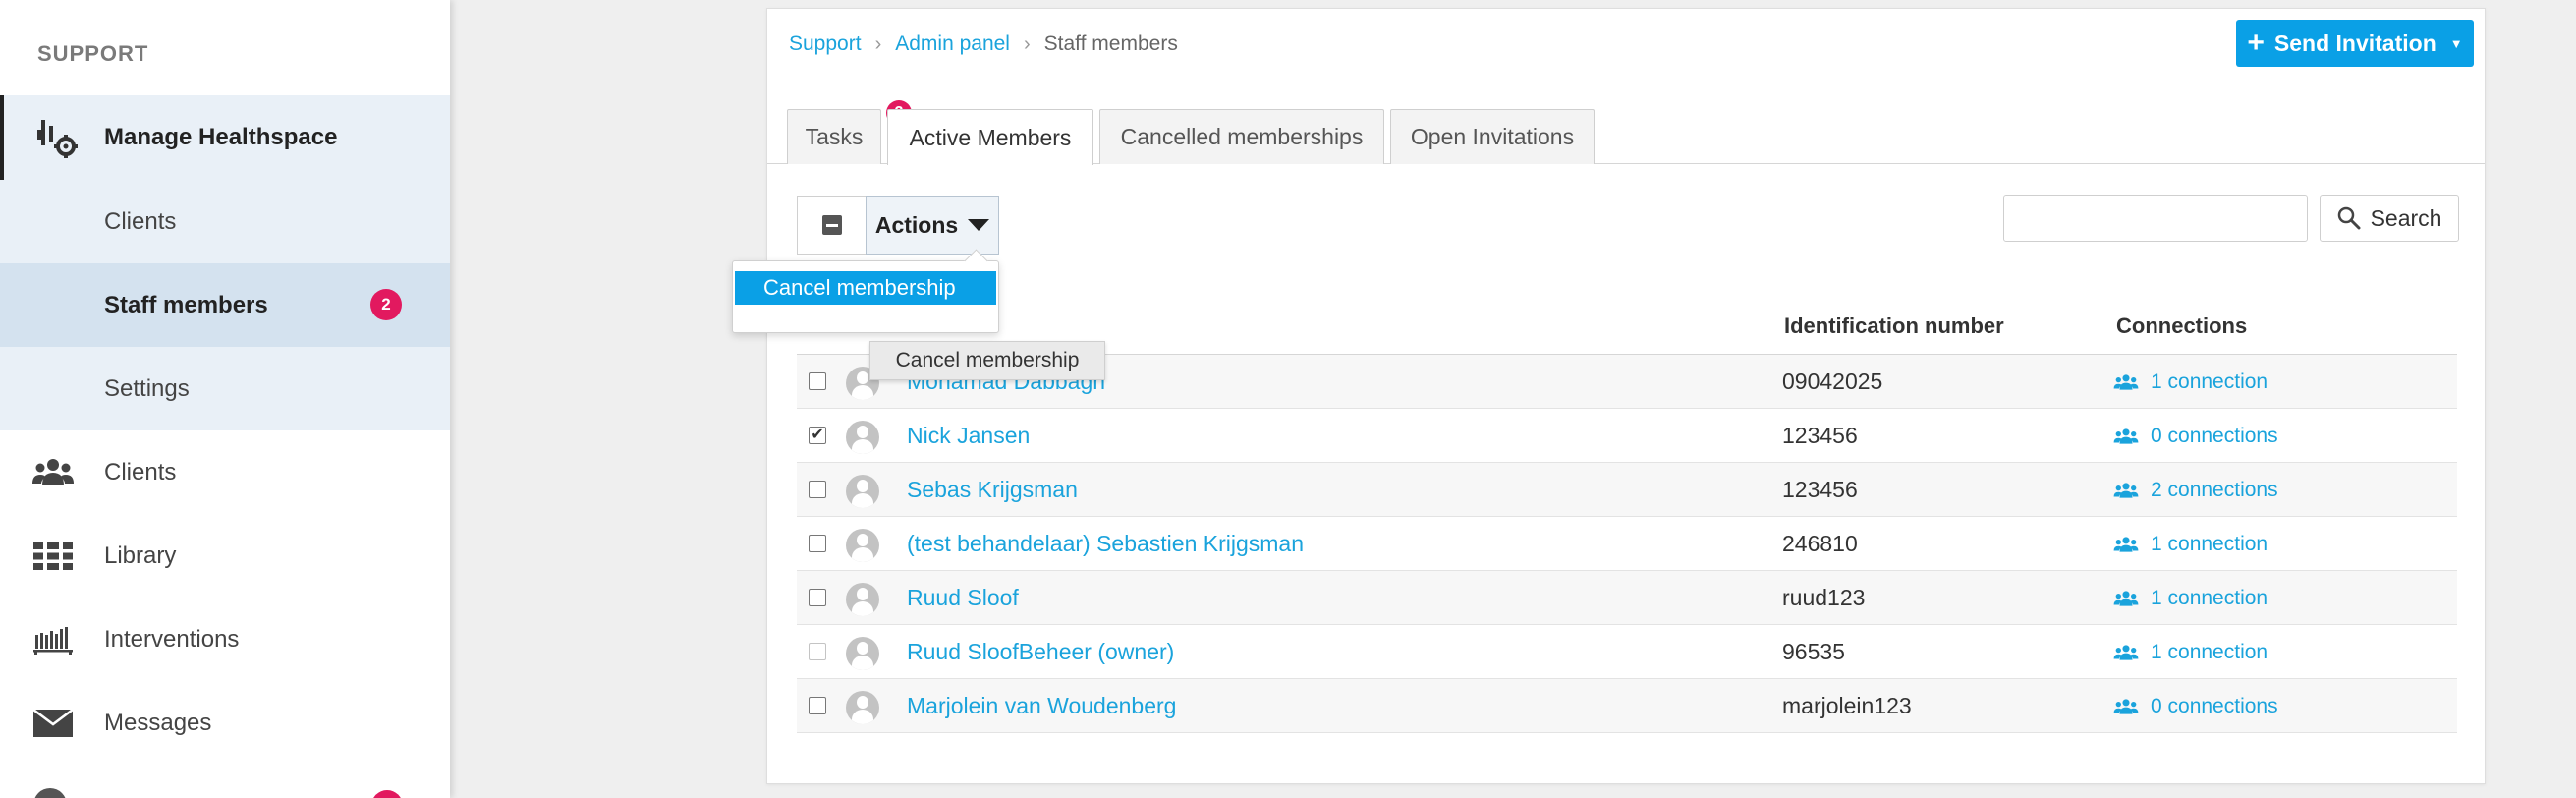 The height and width of the screenshot is (798, 2576). I want to click on tab-active-members: Active Members, so click(990, 137).